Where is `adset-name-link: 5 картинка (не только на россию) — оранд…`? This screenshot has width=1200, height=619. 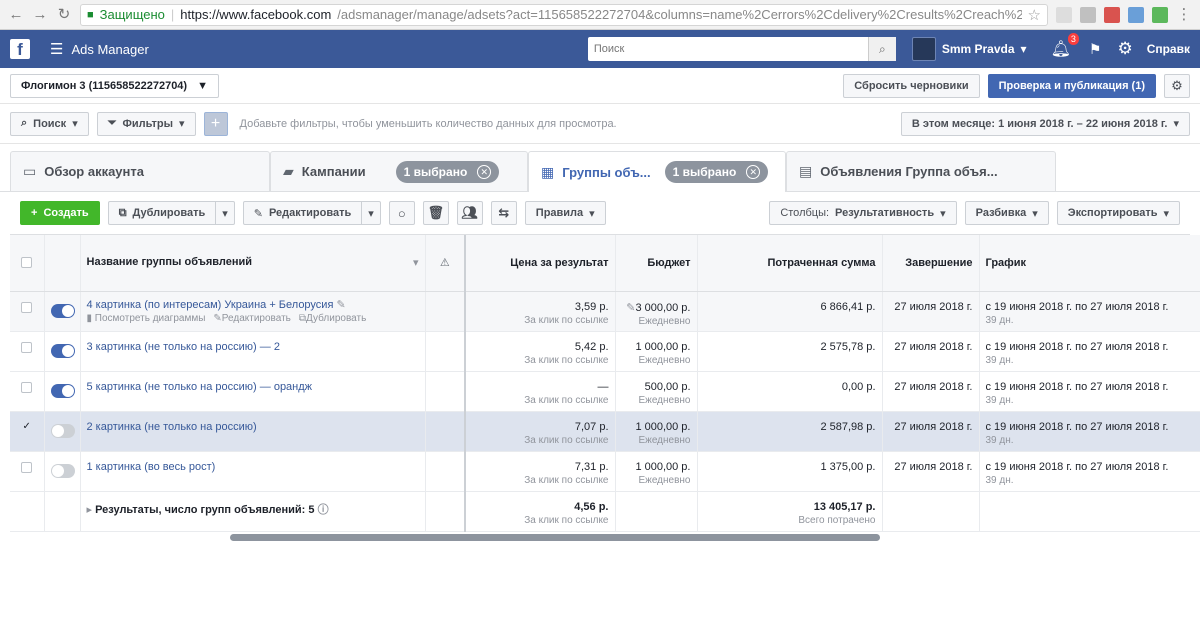
adset-name-link: 5 картинка (не только на россию) — оранд… is located at coordinates (200, 387).